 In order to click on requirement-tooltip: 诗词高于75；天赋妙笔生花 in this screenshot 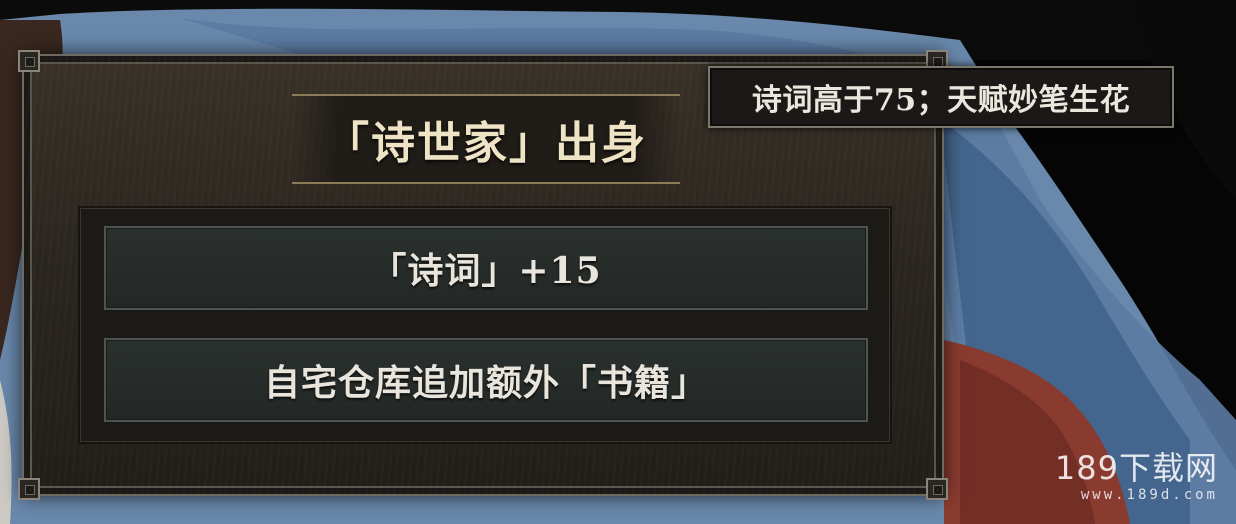, I will do `click(941, 97)`.